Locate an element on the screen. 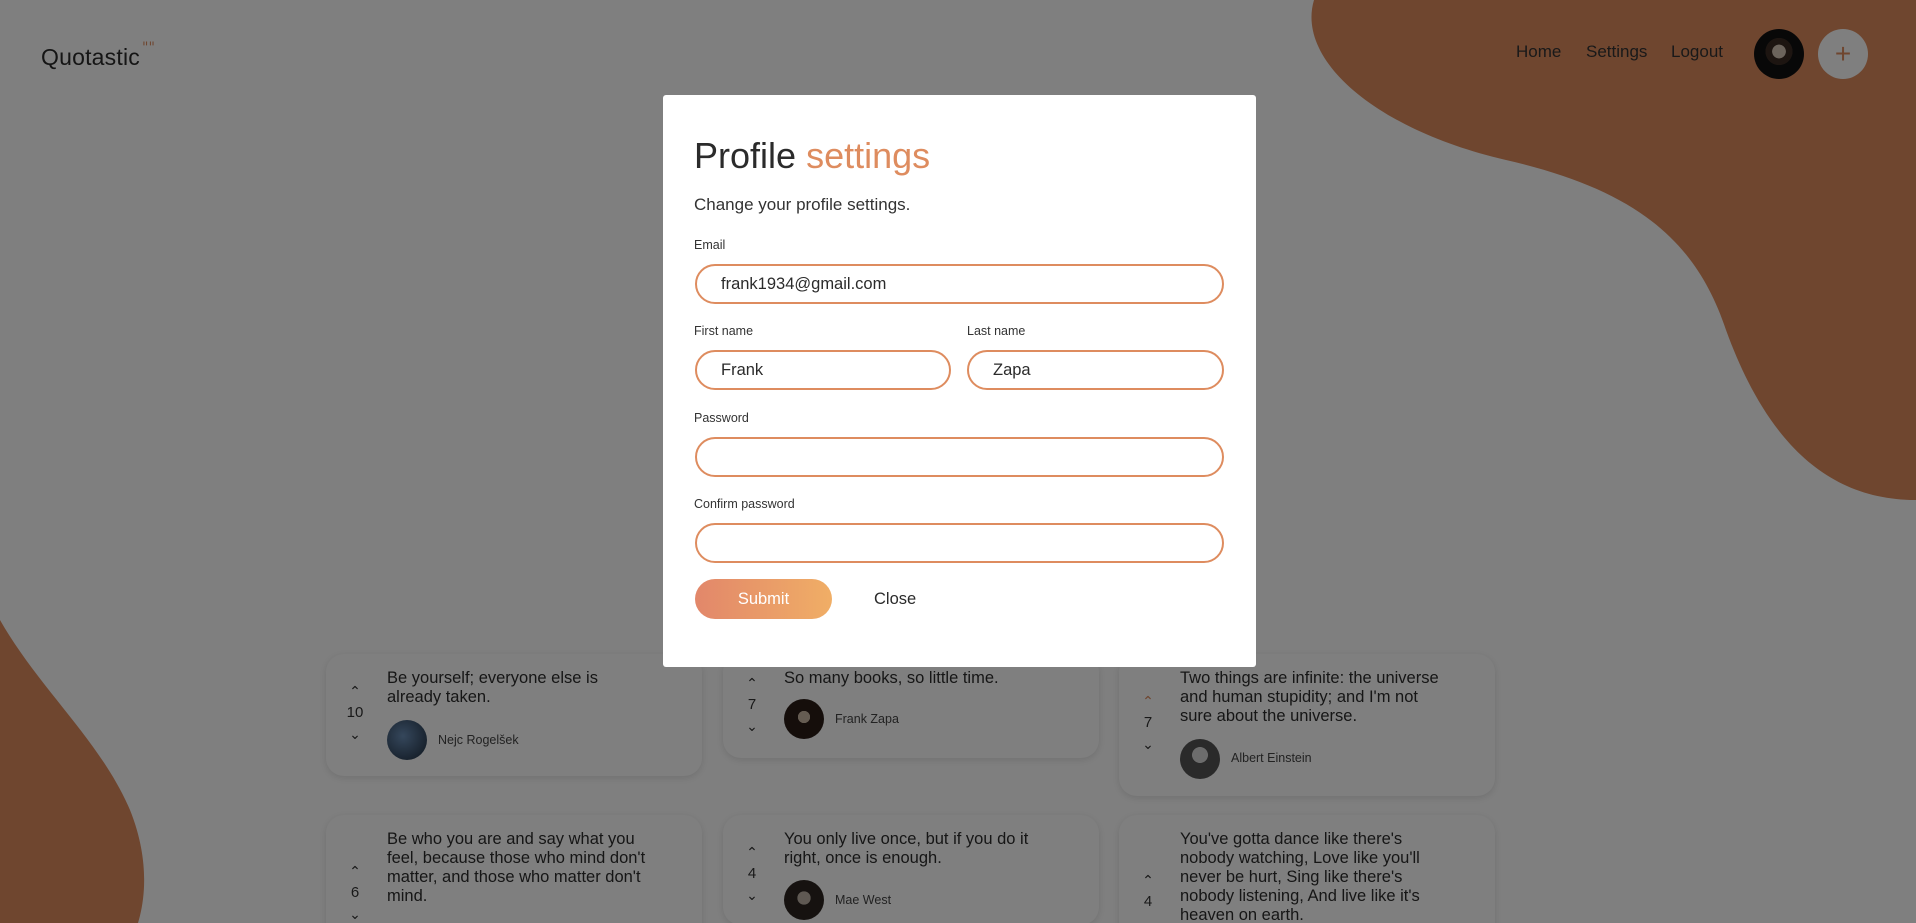 The width and height of the screenshot is (1916, 923). modal-title: Profile settings is located at coordinates (812, 156).